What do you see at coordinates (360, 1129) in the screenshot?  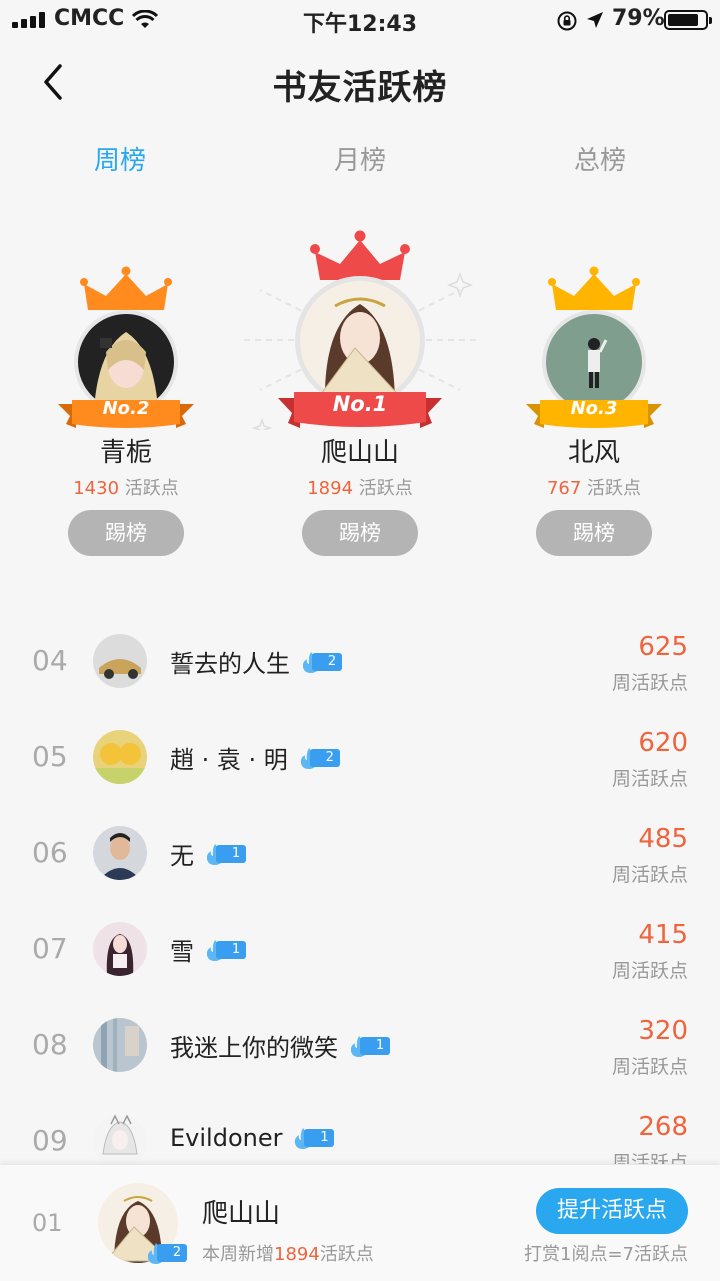 I see `list-item: 09 Evildoner 1 268 周活跃点` at bounding box center [360, 1129].